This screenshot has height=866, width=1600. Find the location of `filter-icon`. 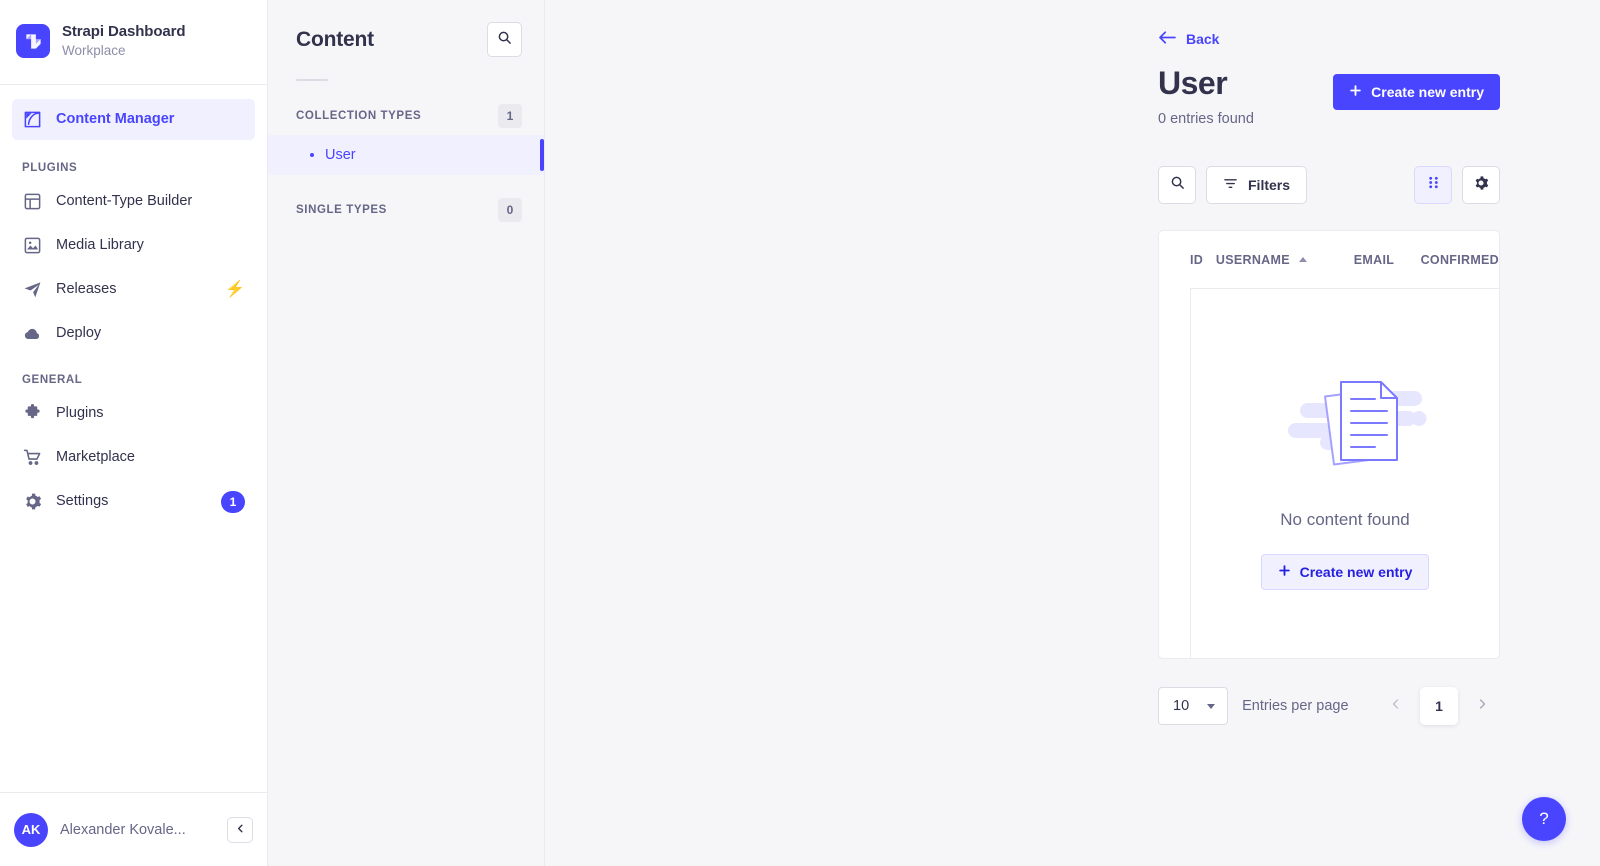

filter-icon is located at coordinates (1230, 185).